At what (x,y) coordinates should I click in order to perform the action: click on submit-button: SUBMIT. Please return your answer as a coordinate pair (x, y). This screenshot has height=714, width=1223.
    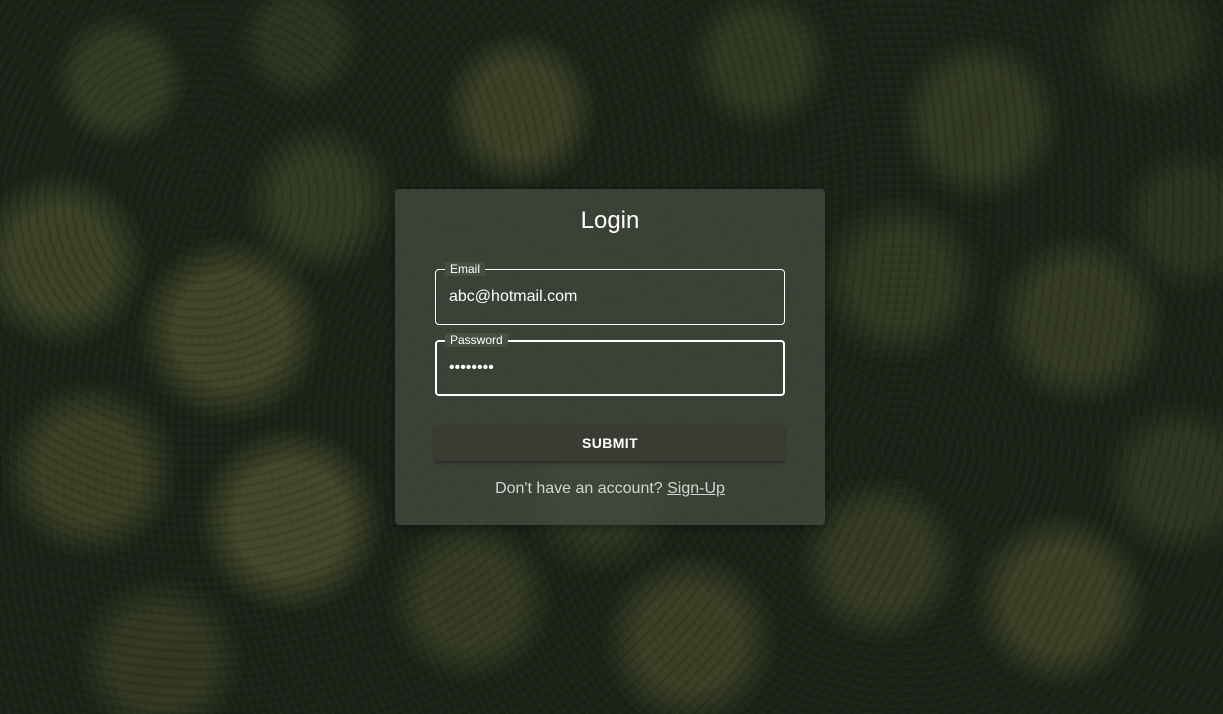
    Looking at the image, I should click on (610, 443).